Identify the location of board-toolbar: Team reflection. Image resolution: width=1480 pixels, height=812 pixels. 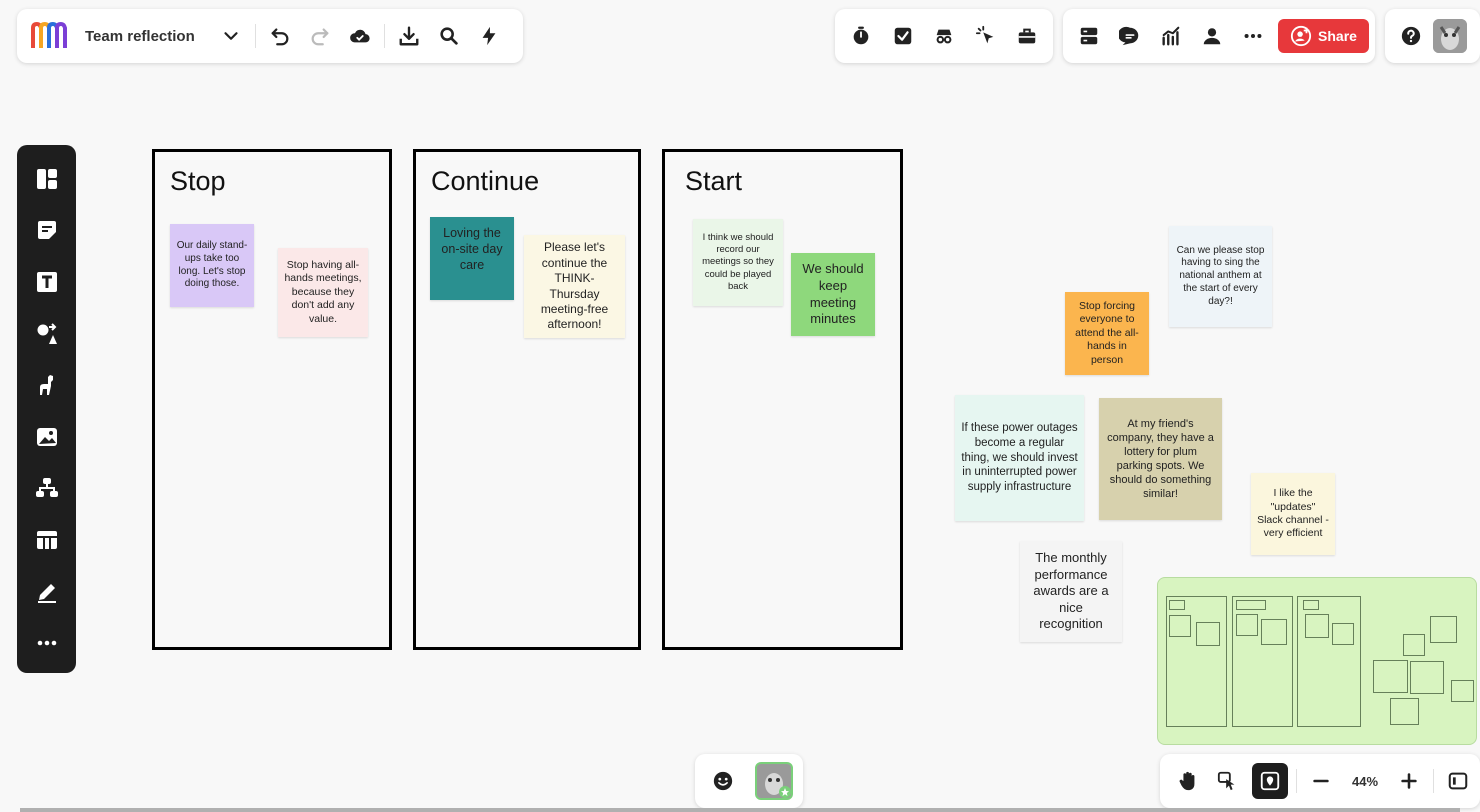
(270, 36).